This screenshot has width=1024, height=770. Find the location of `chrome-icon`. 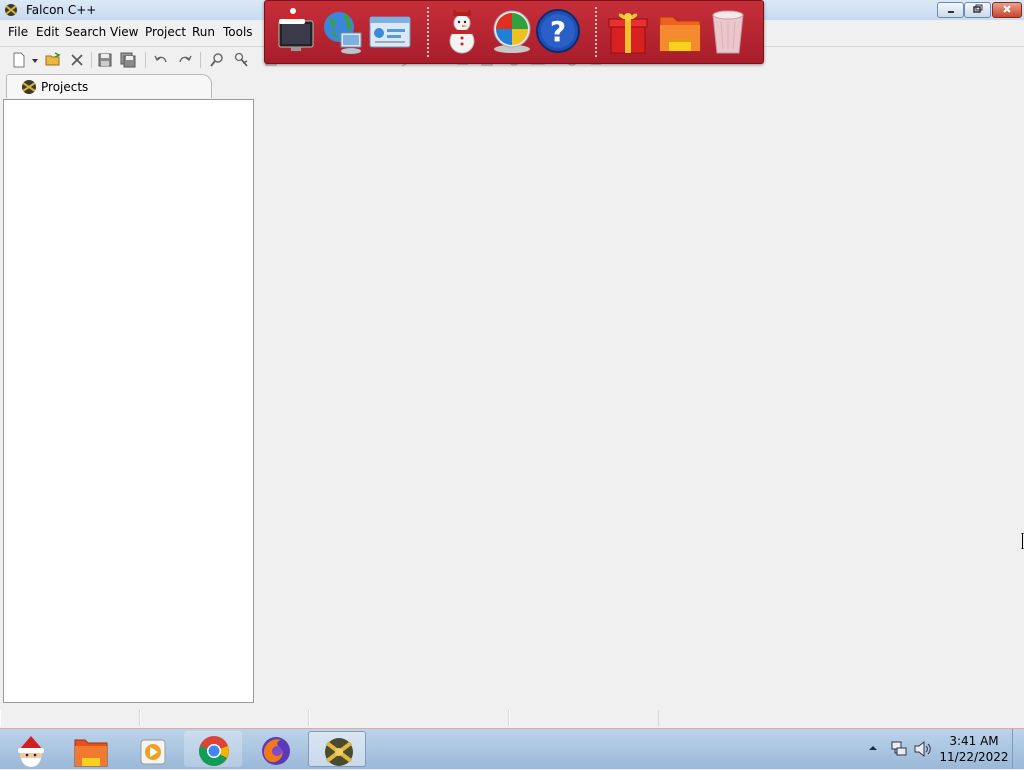

chrome-icon is located at coordinates (214, 751).